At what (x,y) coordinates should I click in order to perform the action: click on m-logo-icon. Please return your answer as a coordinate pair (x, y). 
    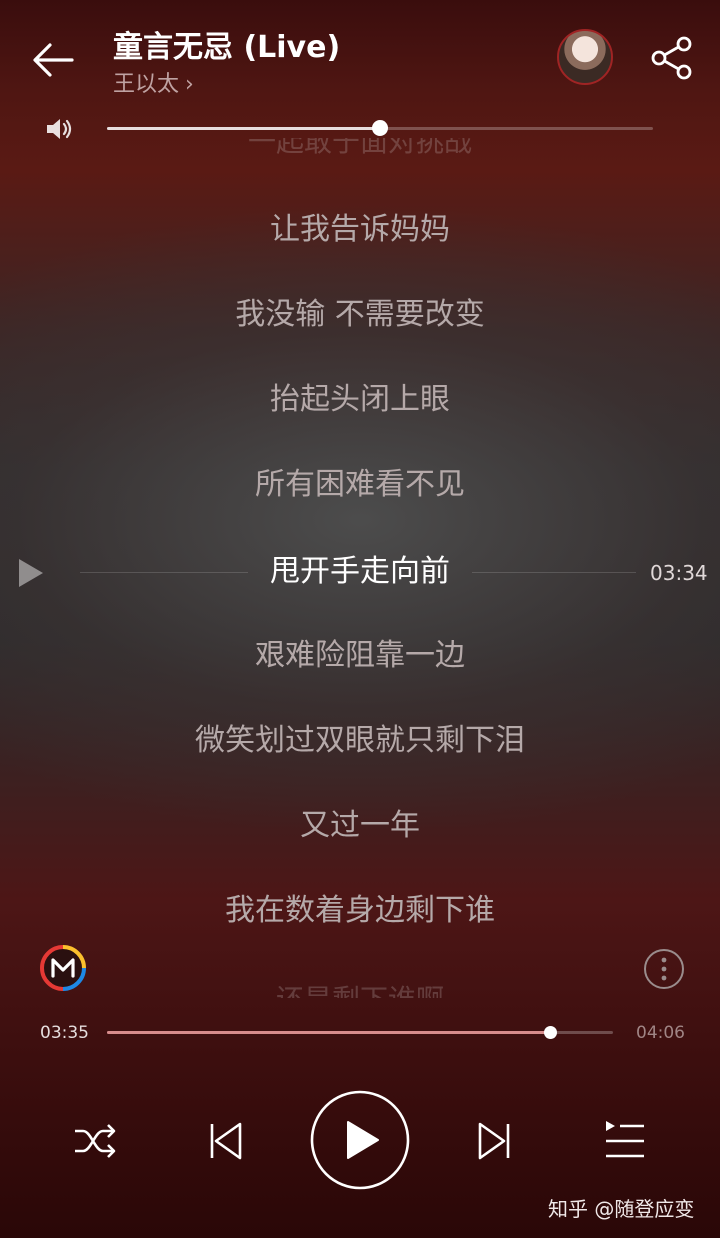
    Looking at the image, I should click on (63, 968).